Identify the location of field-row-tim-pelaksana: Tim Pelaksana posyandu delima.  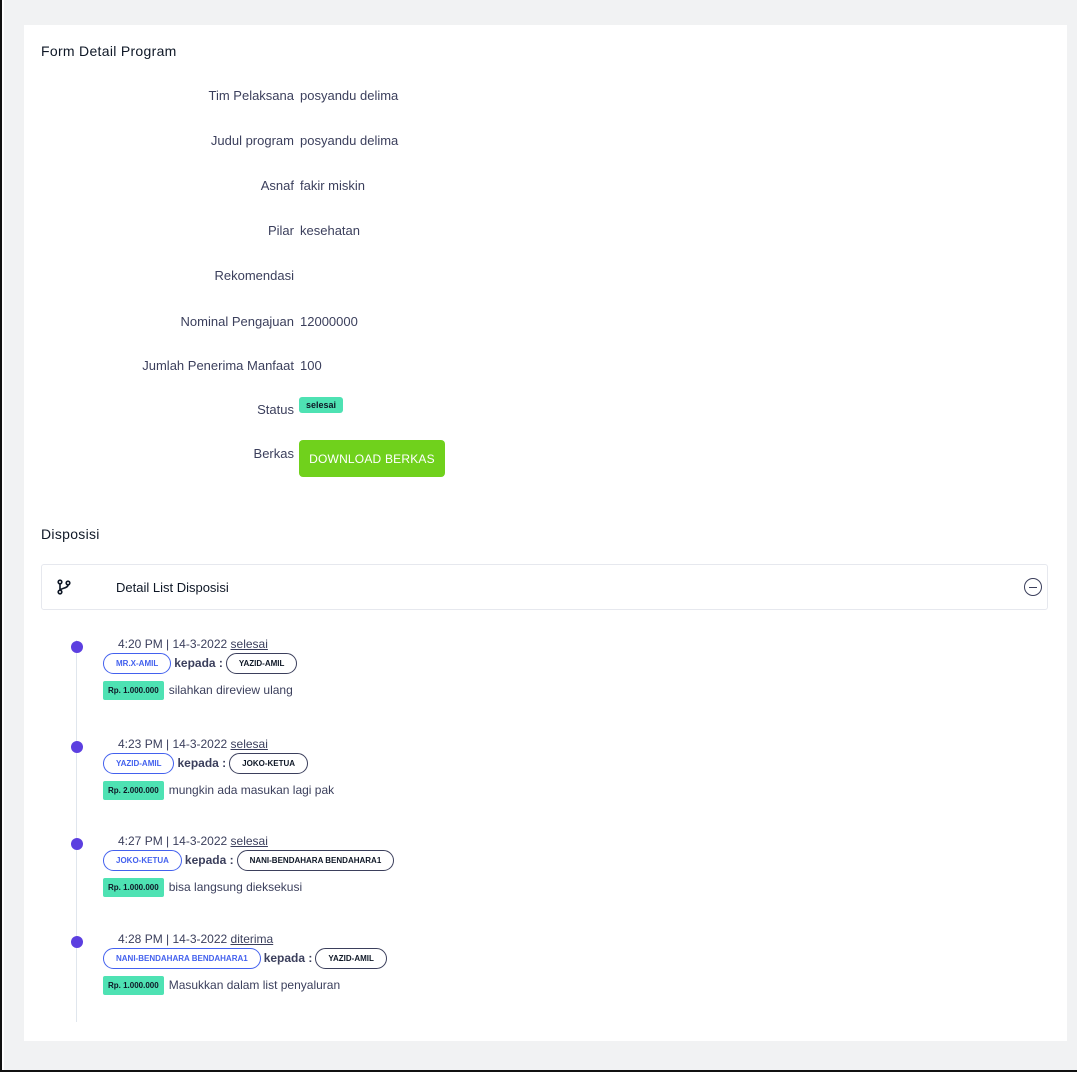
(324, 98).